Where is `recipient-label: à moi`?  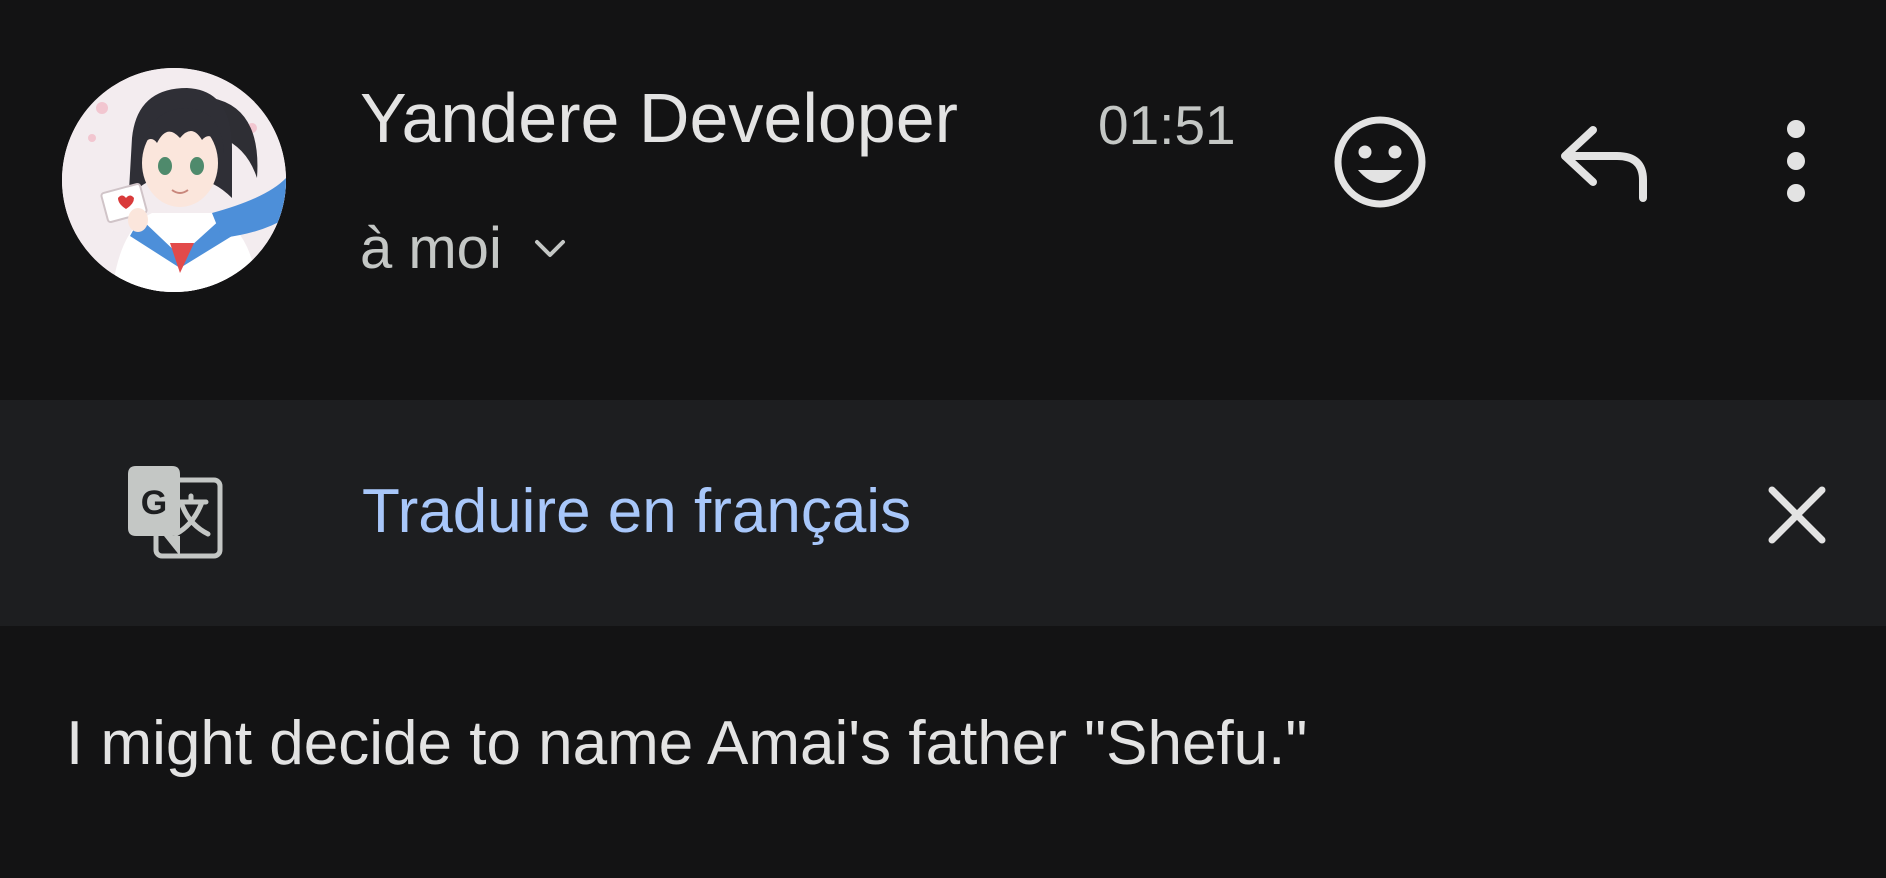 recipient-label: à moi is located at coordinates (431, 248).